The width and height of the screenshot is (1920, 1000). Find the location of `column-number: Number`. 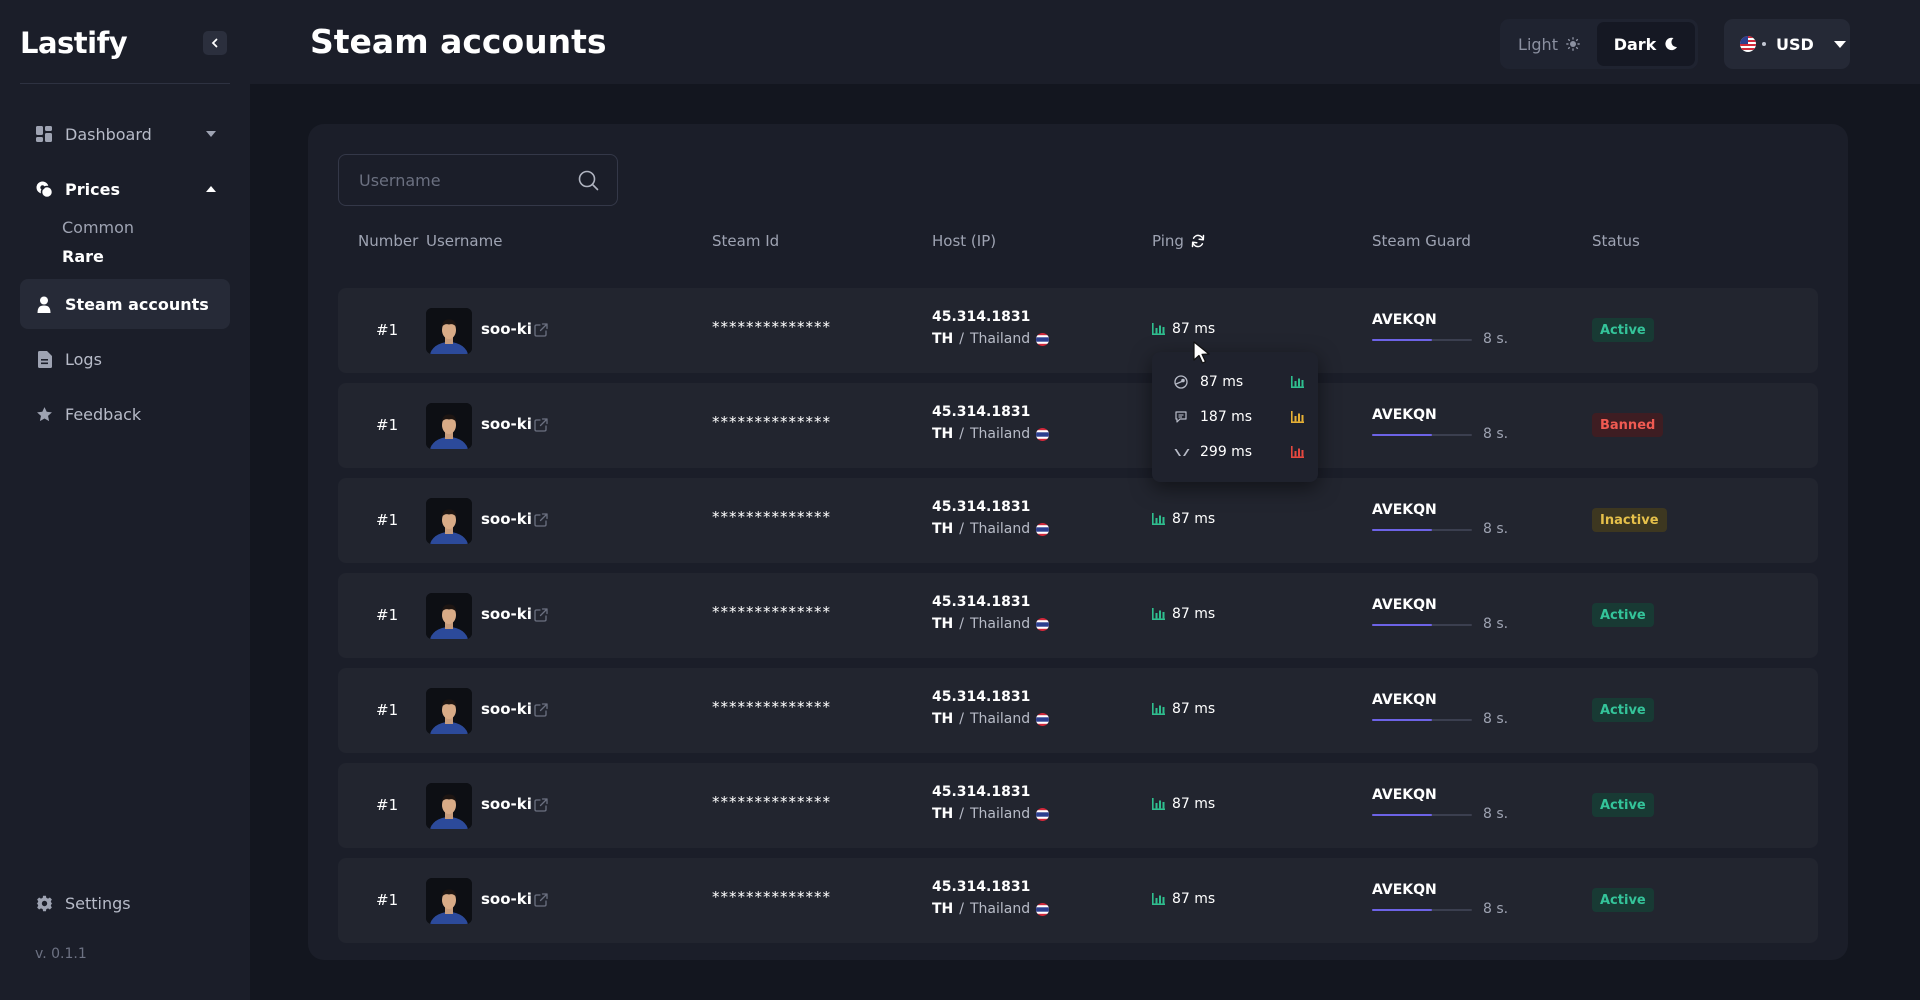

column-number: Number is located at coordinates (388, 241).